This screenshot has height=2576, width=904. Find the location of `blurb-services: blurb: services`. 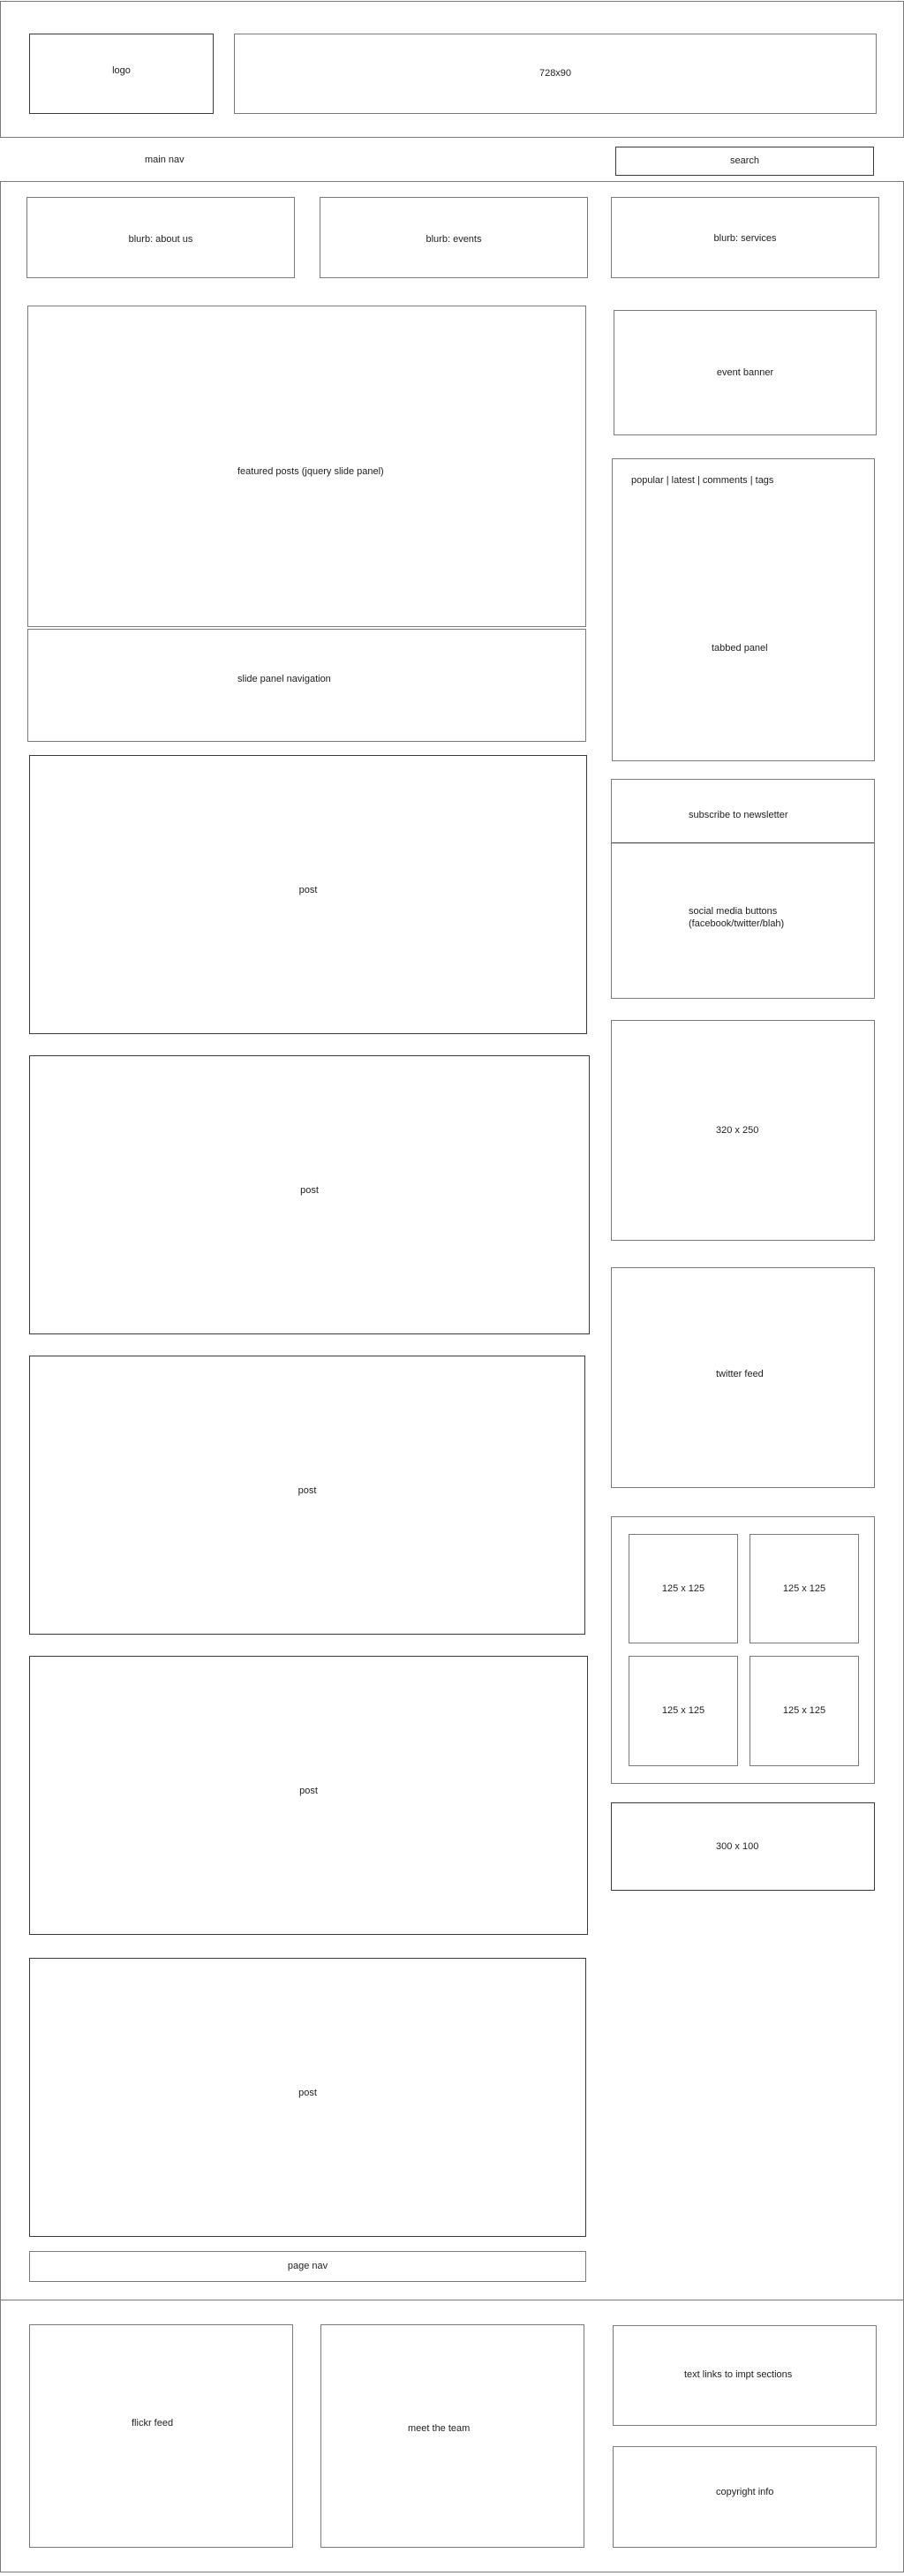

blurb-services: blurb: services is located at coordinates (745, 238).